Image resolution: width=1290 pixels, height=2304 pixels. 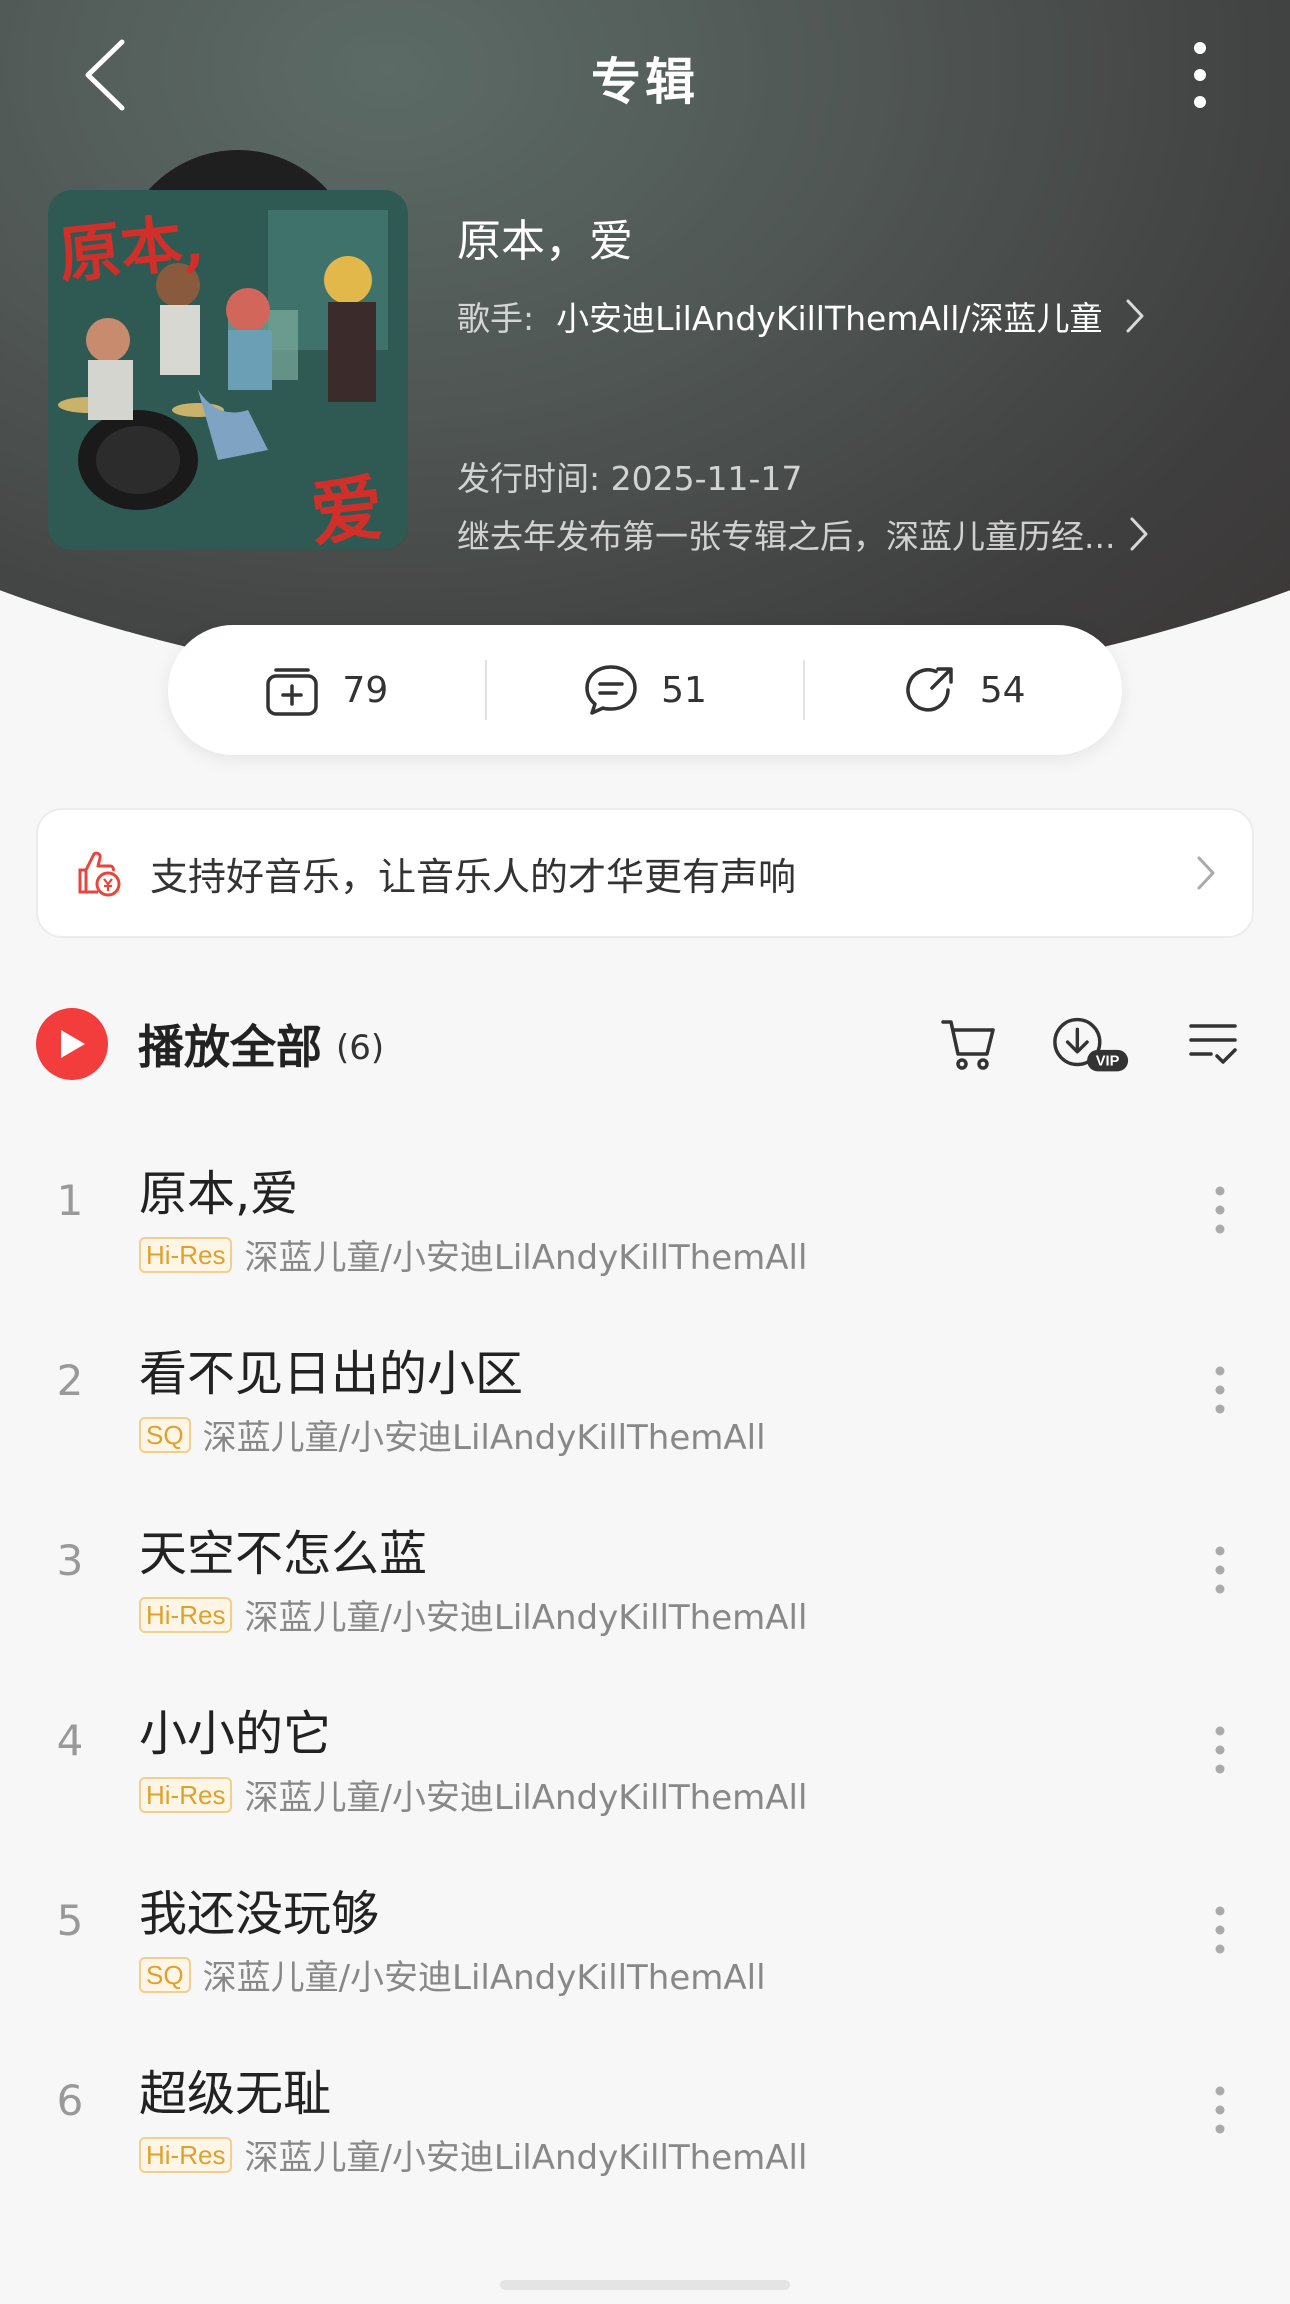 I want to click on collect-count: 79, so click(x=365, y=690).